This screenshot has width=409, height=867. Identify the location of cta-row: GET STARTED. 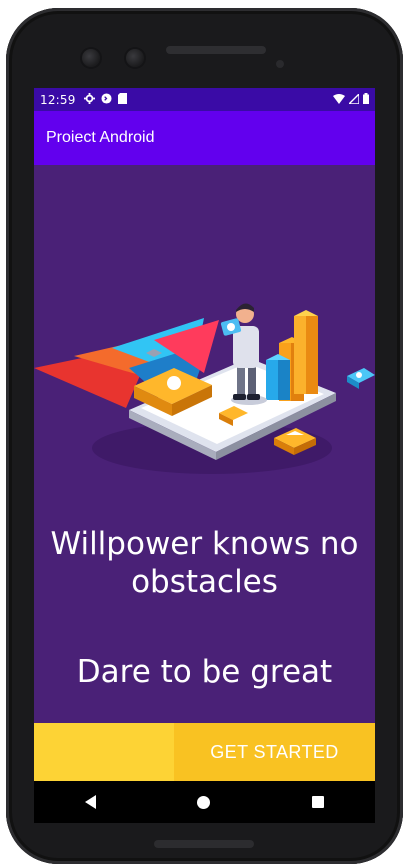
(204, 752).